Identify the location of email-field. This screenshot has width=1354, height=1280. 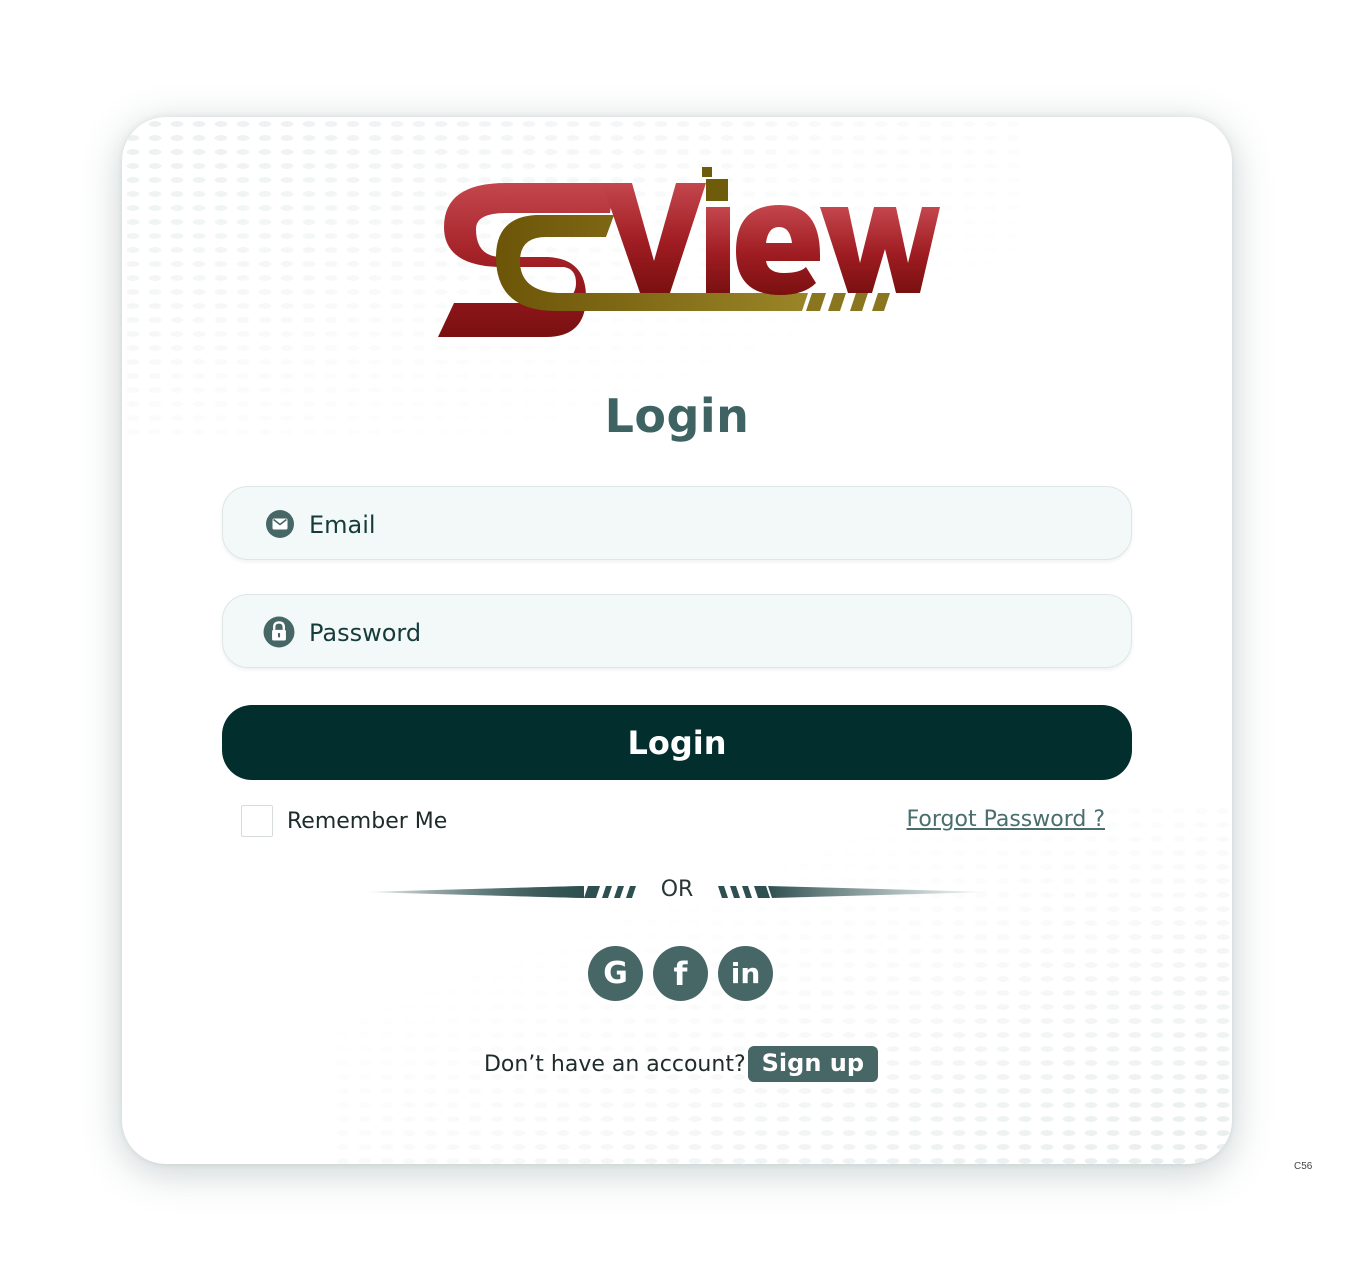
(677, 523).